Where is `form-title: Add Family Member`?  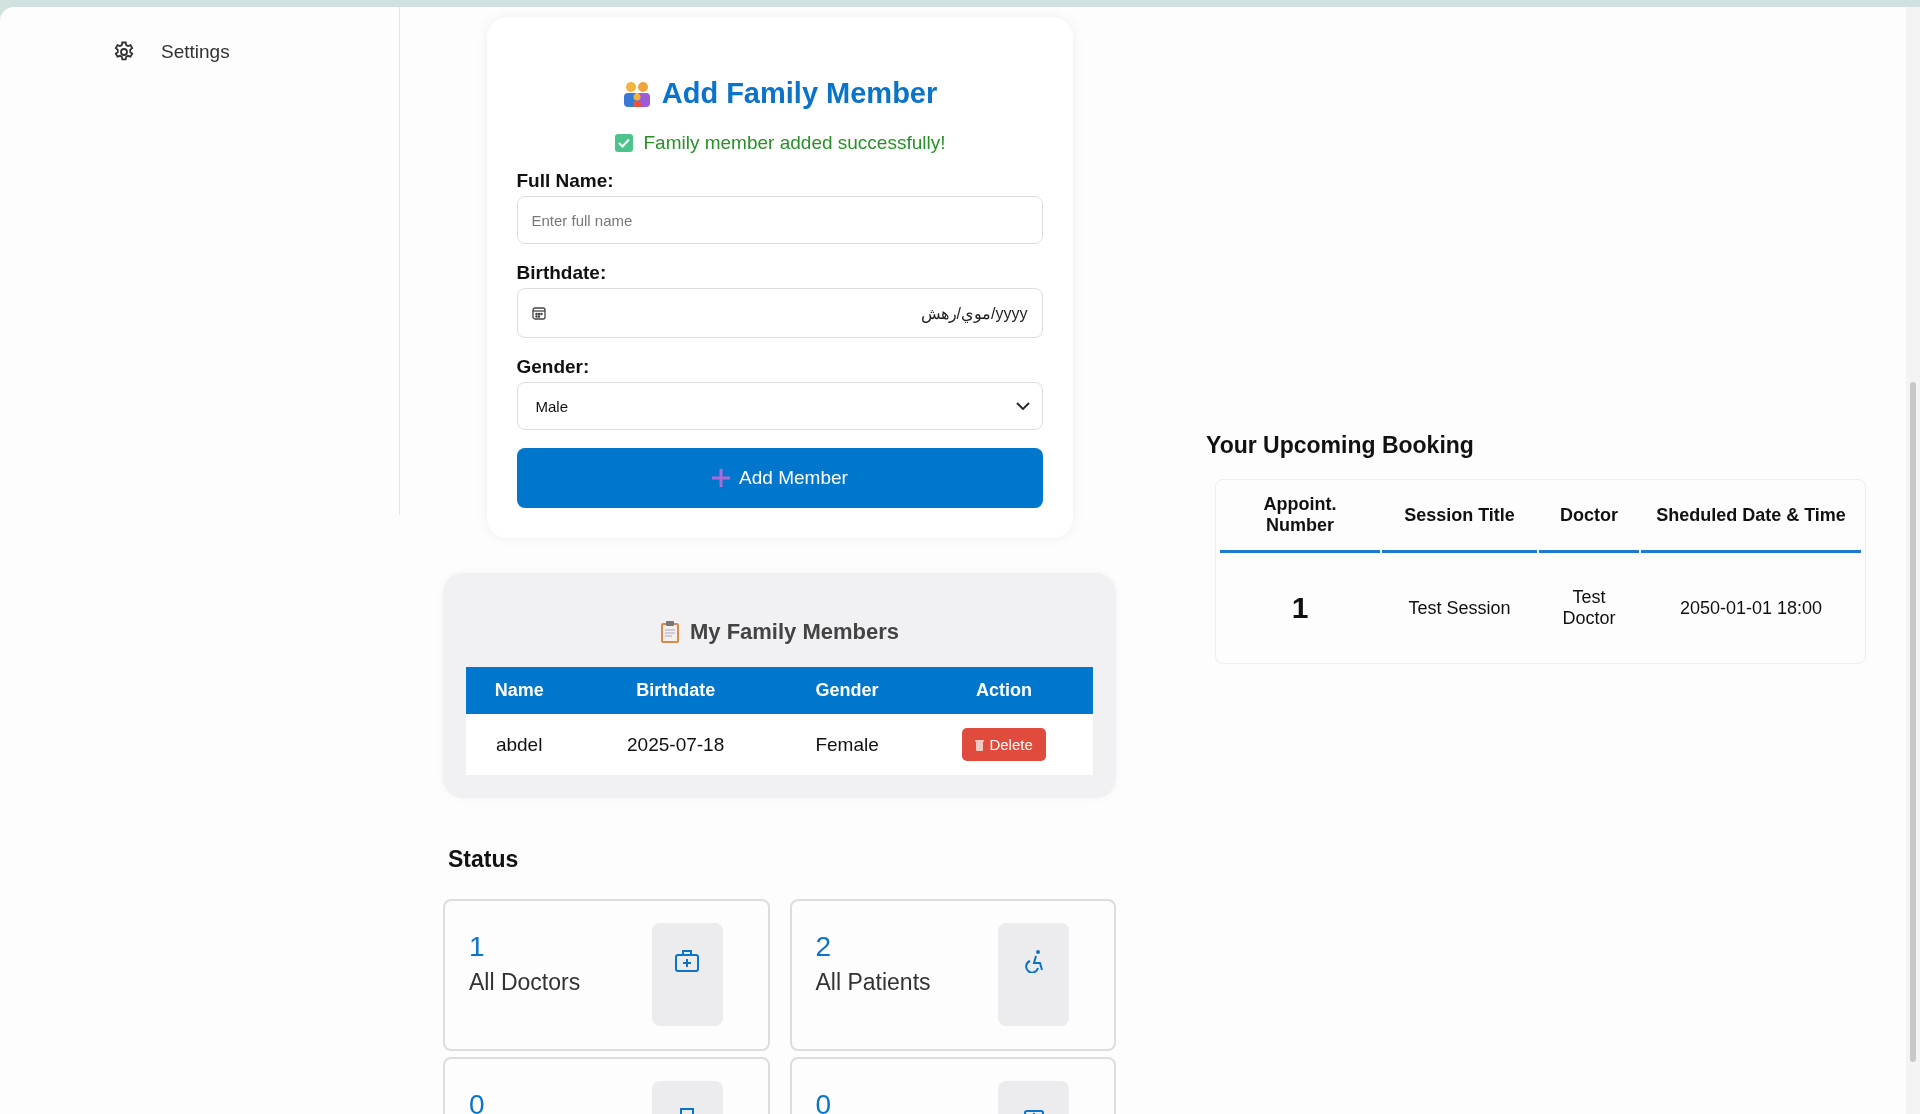
form-title: Add Family Member is located at coordinates (799, 93).